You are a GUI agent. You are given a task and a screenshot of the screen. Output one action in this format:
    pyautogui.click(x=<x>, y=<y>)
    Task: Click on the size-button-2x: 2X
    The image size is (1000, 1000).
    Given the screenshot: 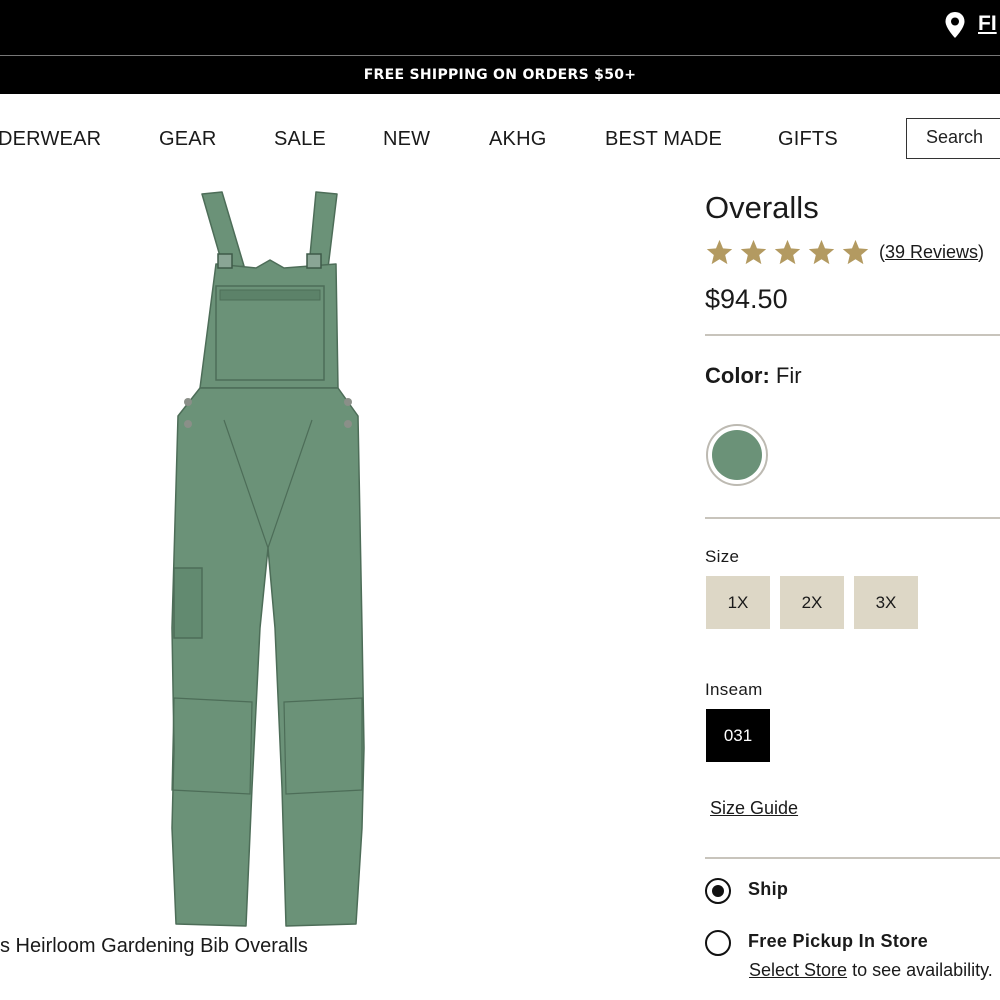 What is the action you would take?
    pyautogui.click(x=812, y=602)
    